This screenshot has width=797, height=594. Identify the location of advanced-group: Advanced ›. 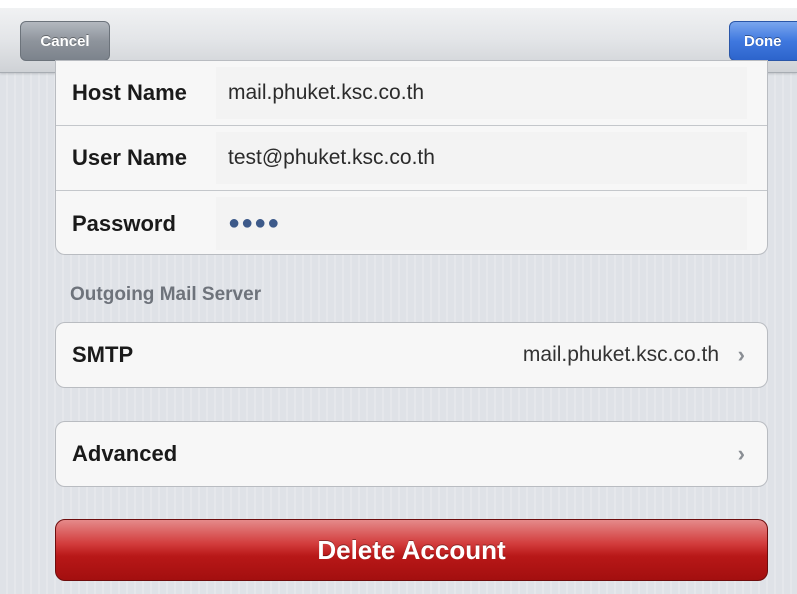
(411, 454).